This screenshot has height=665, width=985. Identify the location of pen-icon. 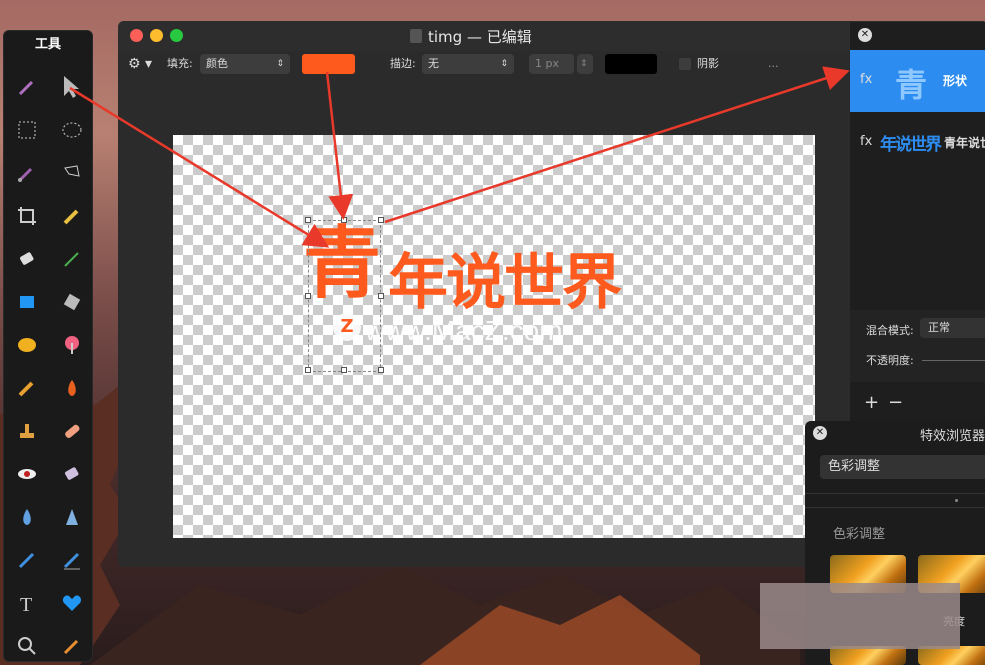
(26, 559).